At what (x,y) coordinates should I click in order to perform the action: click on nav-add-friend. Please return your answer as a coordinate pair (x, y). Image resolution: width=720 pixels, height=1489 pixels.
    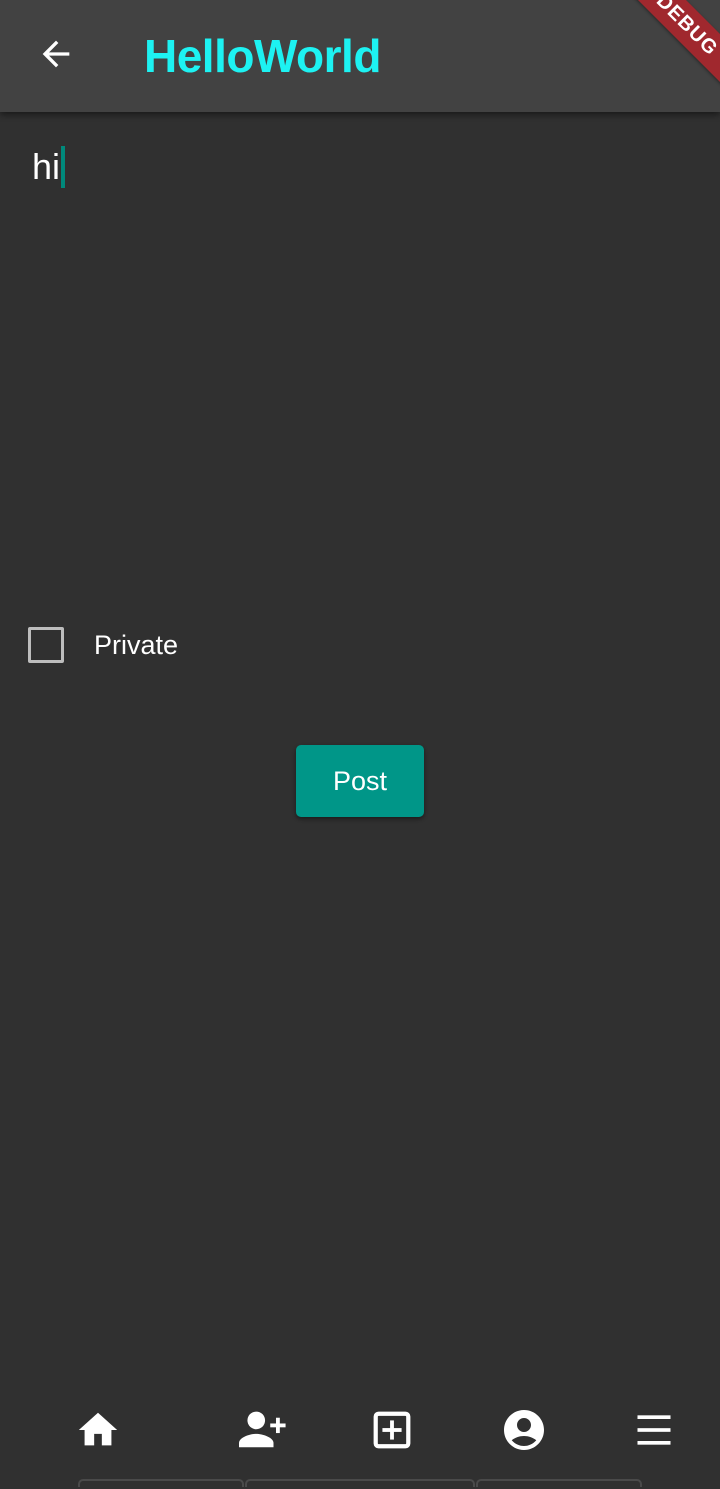
    Looking at the image, I should click on (262, 1432).